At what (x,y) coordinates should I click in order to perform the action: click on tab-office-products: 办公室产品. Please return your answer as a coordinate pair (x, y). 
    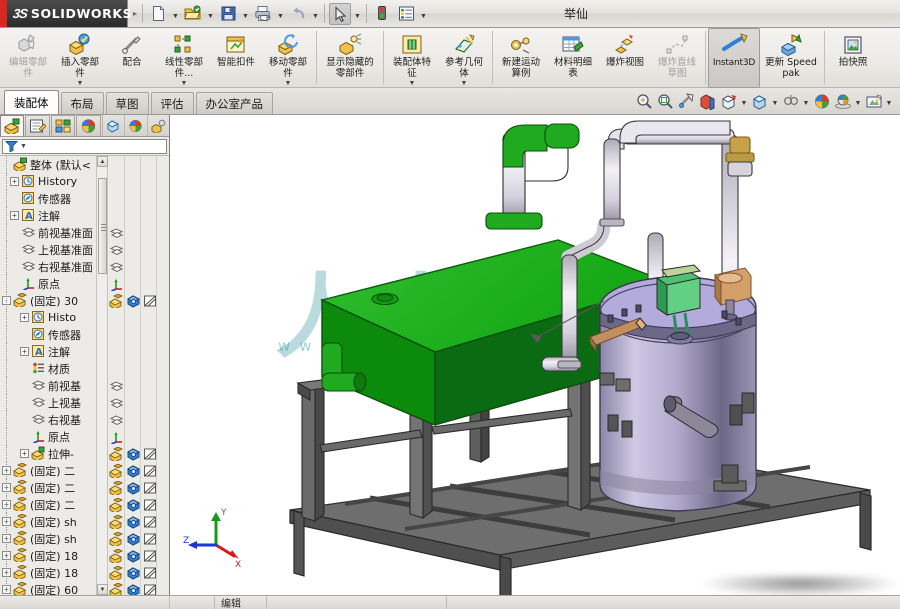
    Looking at the image, I should click on (234, 103).